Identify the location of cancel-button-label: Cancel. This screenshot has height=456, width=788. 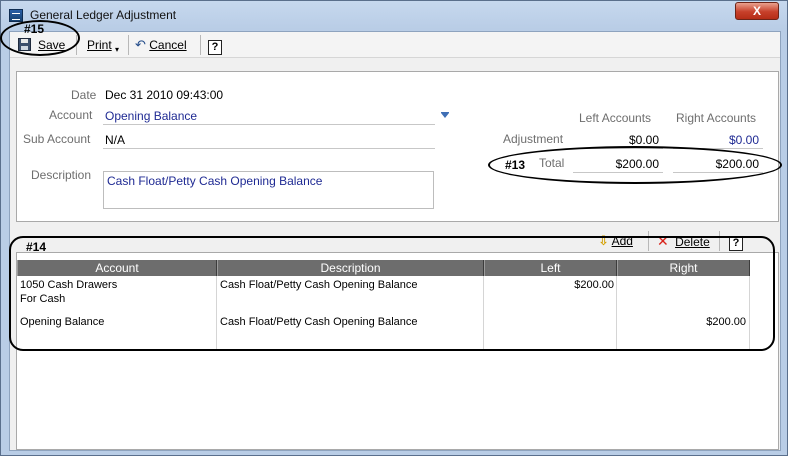
(168, 45).